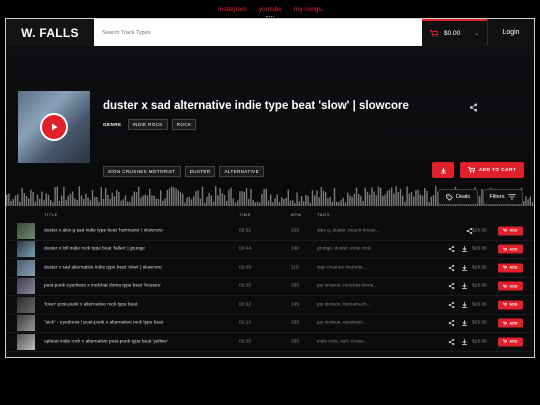 This screenshot has width=540, height=405. I want to click on cover-art, so click(54, 127).